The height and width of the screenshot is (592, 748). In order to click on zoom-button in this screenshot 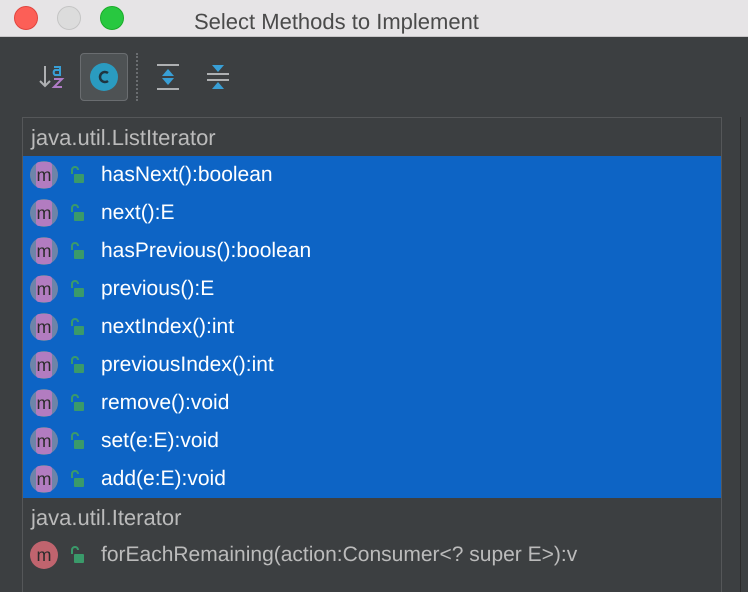, I will do `click(112, 18)`.